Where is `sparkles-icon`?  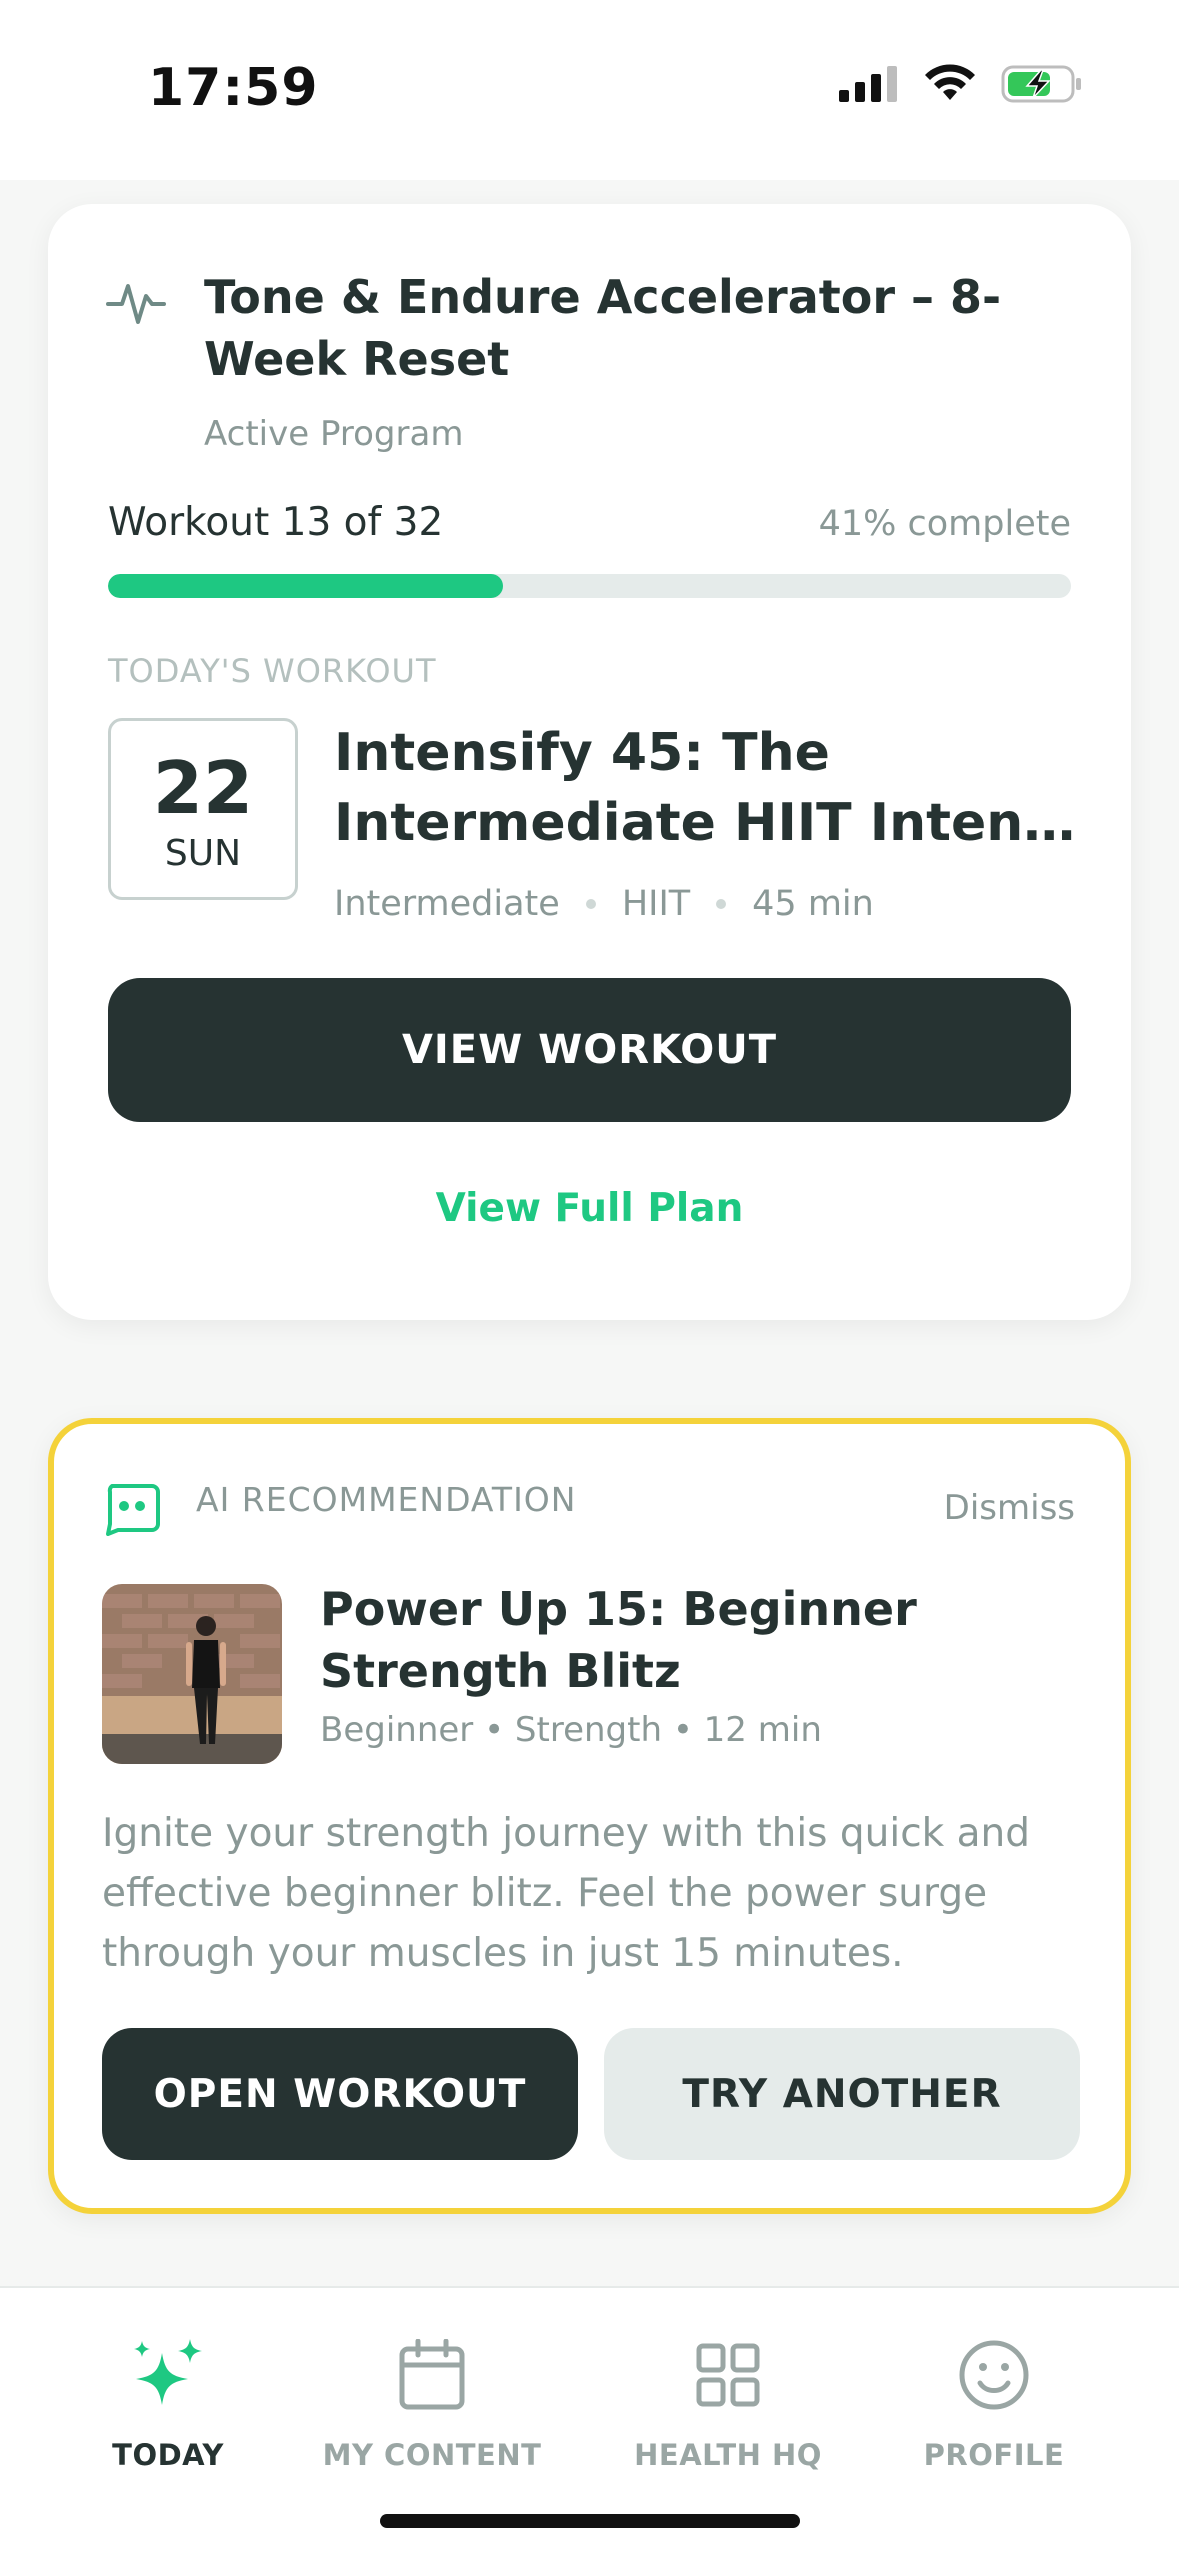 sparkles-icon is located at coordinates (168, 2372).